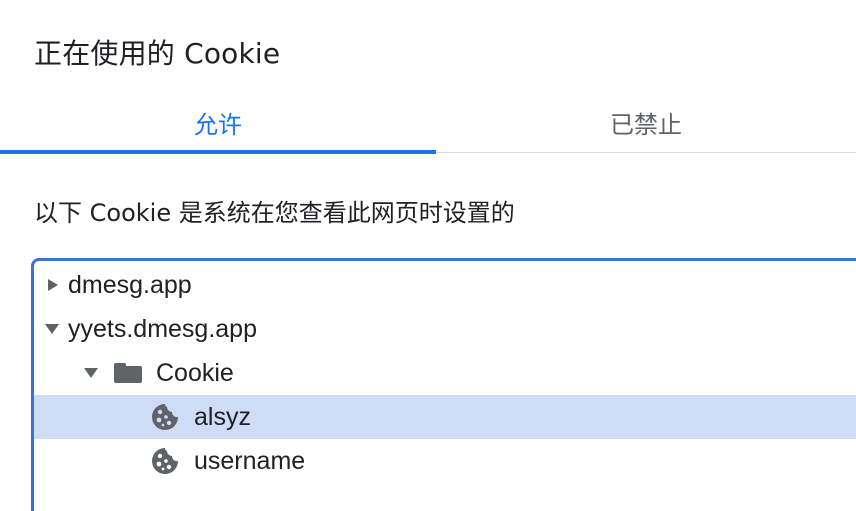  What do you see at coordinates (218, 122) in the screenshot?
I see `tab-allowed: 允许` at bounding box center [218, 122].